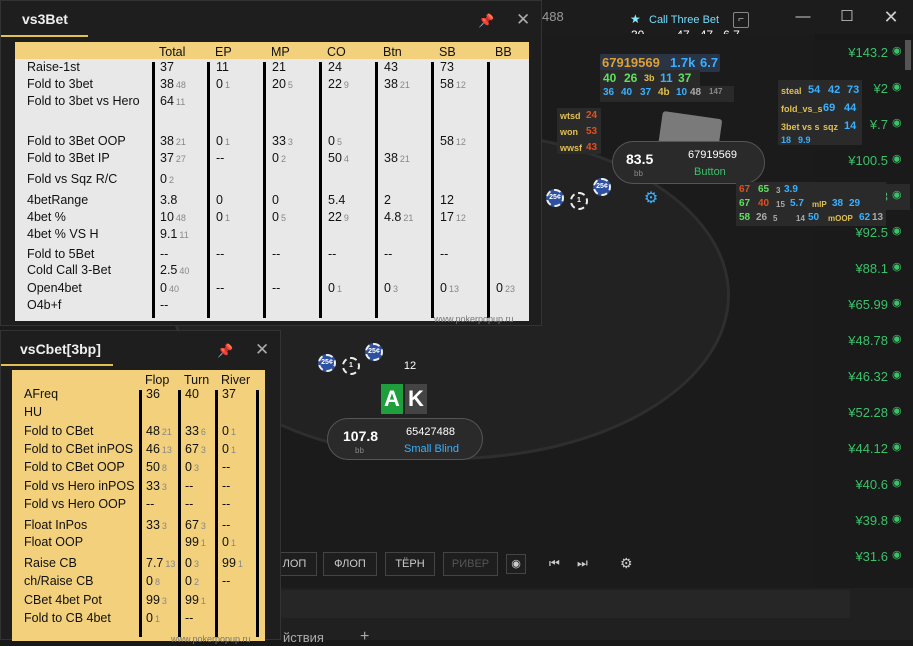 The height and width of the screenshot is (646, 913). What do you see at coordinates (470, 564) in the screenshot?
I see `river-button: РИВЕР` at bounding box center [470, 564].